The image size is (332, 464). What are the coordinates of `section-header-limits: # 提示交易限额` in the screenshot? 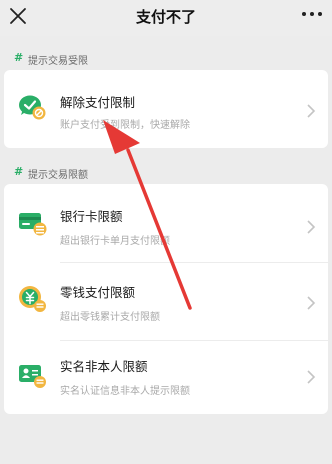 It's located at (166, 172).